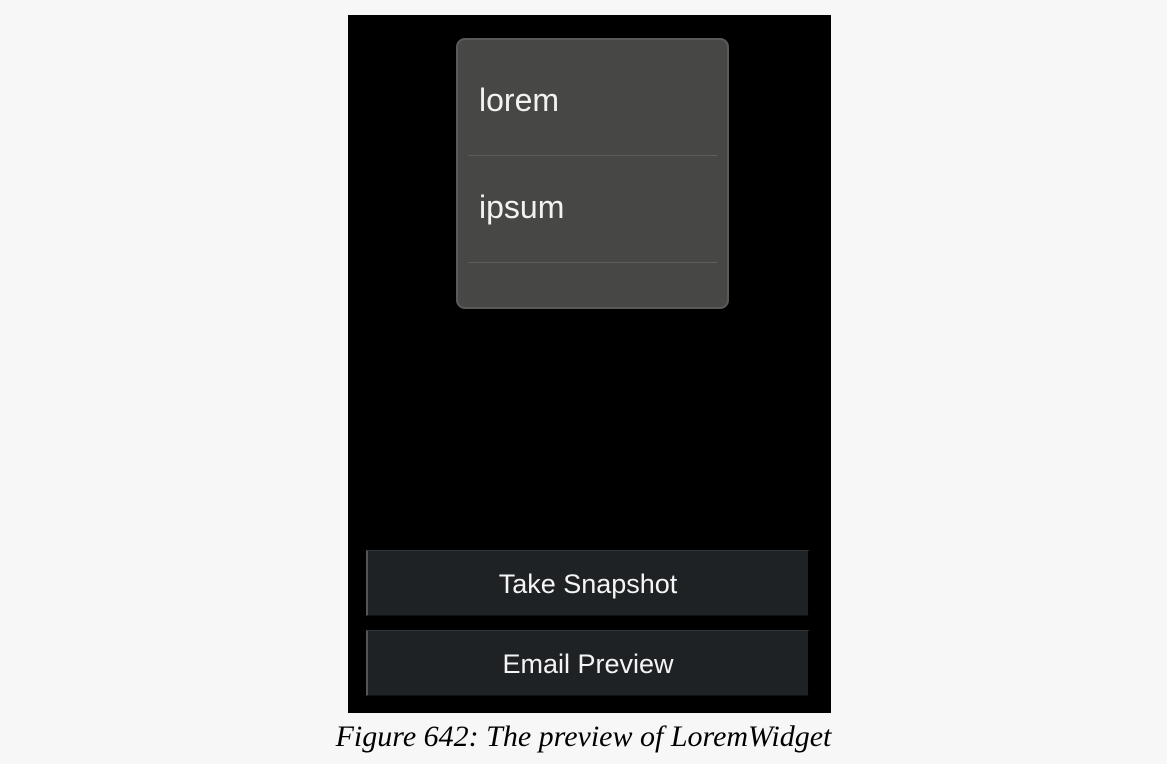 The height and width of the screenshot is (764, 1167). Describe the element at coordinates (522, 207) in the screenshot. I see `widget-list-item-label: ipsum` at that location.